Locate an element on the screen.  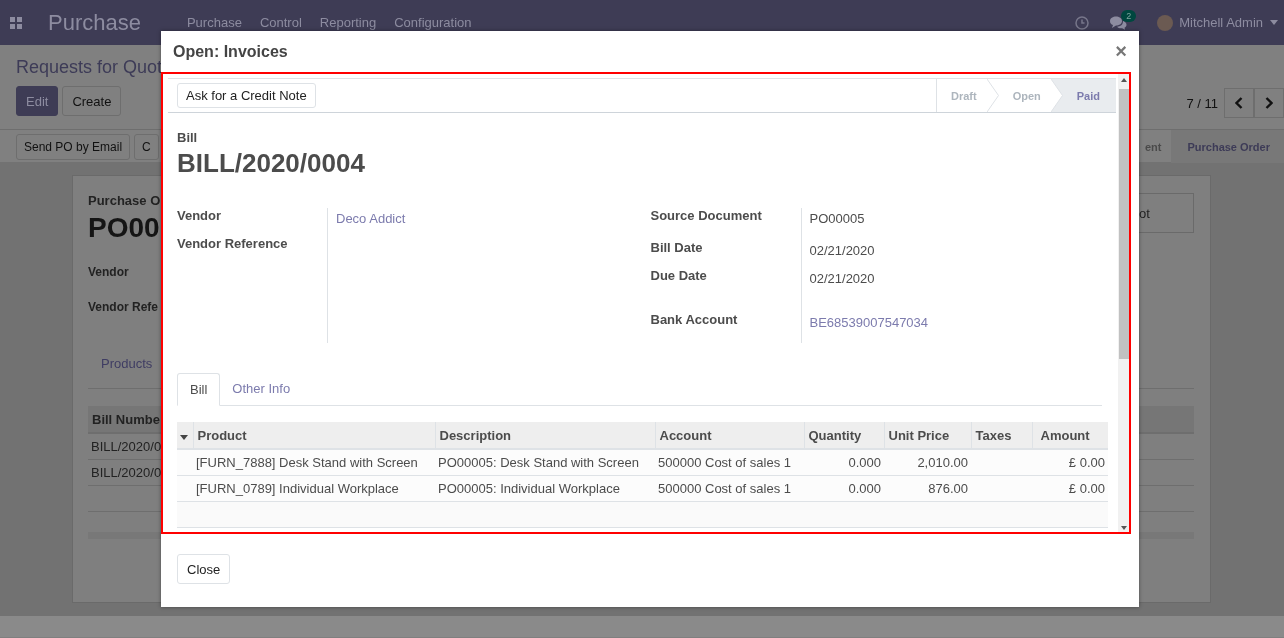
field-value: PO00005 is located at coordinates (837, 218).